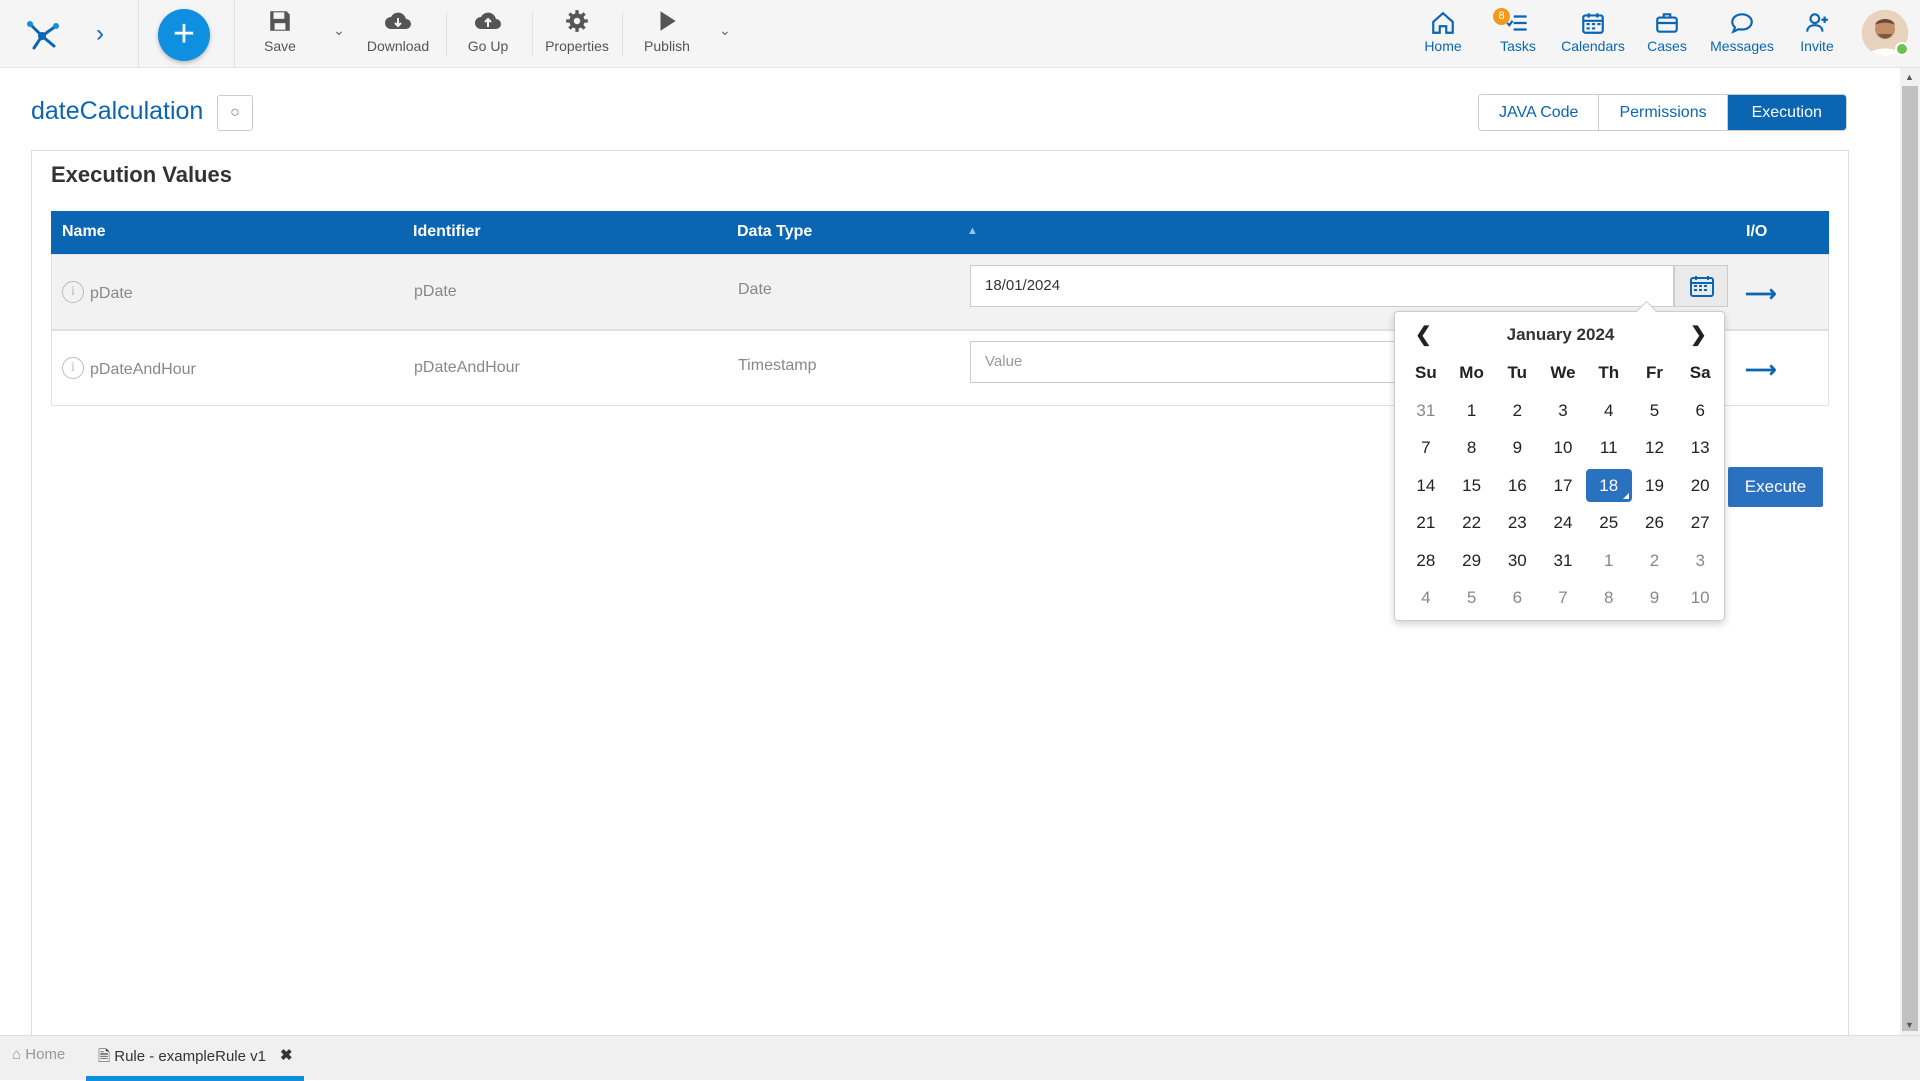 The width and height of the screenshot is (1920, 1081). Describe the element at coordinates (1757, 231) in the screenshot. I see `col-io-header: I/O` at that location.